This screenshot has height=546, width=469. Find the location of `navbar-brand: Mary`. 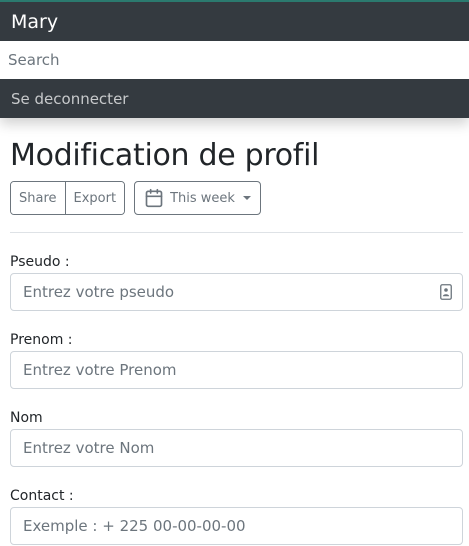

navbar-brand: Mary is located at coordinates (34, 22).